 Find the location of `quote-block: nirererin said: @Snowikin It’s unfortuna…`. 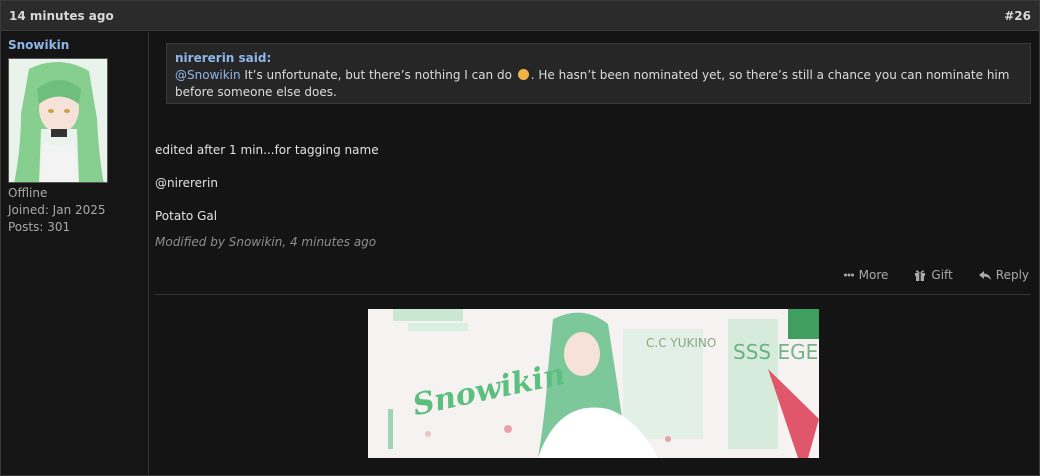

quote-block: nirererin said: @Snowikin It’s unfortuna… is located at coordinates (598, 73).